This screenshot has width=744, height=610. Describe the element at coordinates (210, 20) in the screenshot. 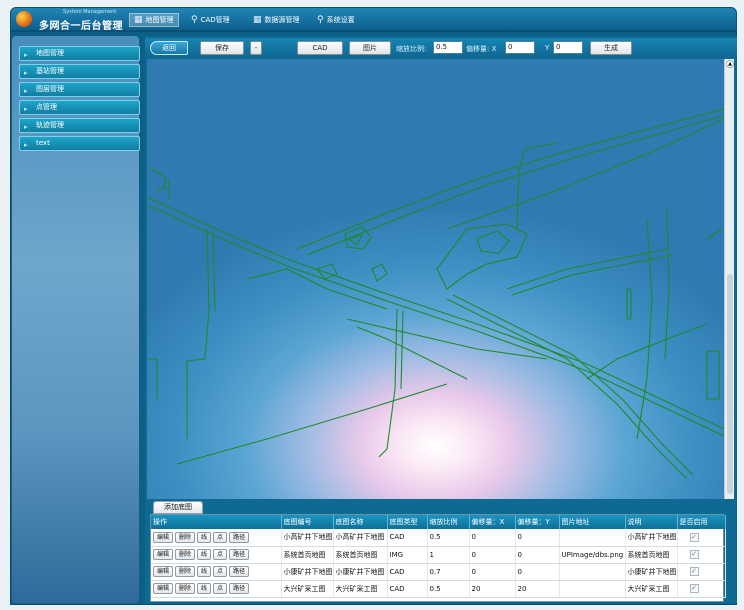

I see `nav-cad: ⚲ CAD管理` at that location.